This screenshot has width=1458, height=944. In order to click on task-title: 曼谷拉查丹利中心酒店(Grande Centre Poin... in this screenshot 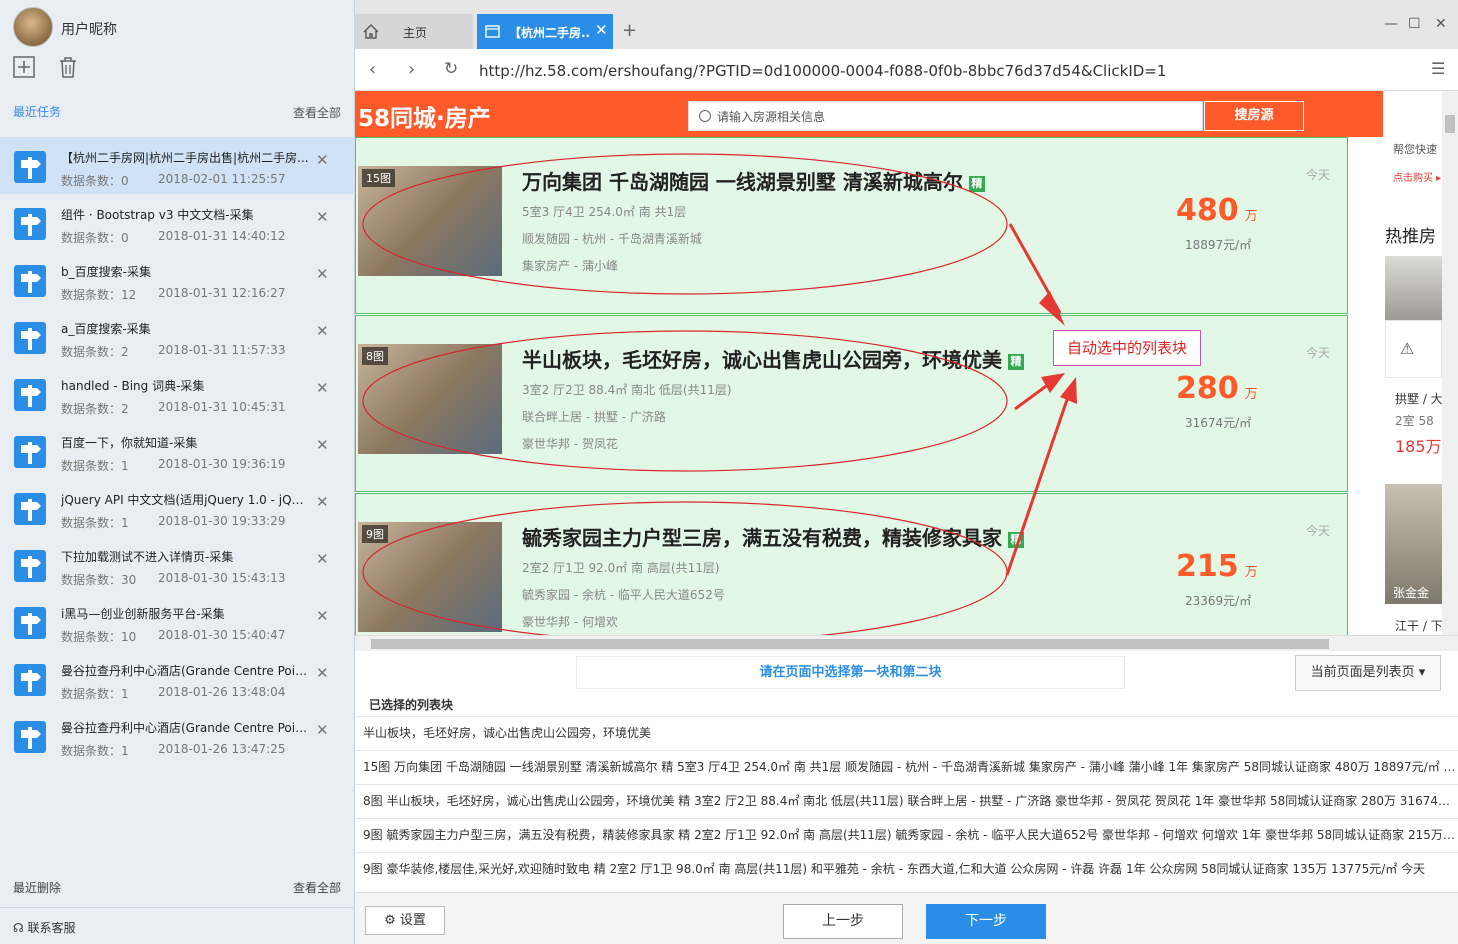, I will do `click(186, 671)`.